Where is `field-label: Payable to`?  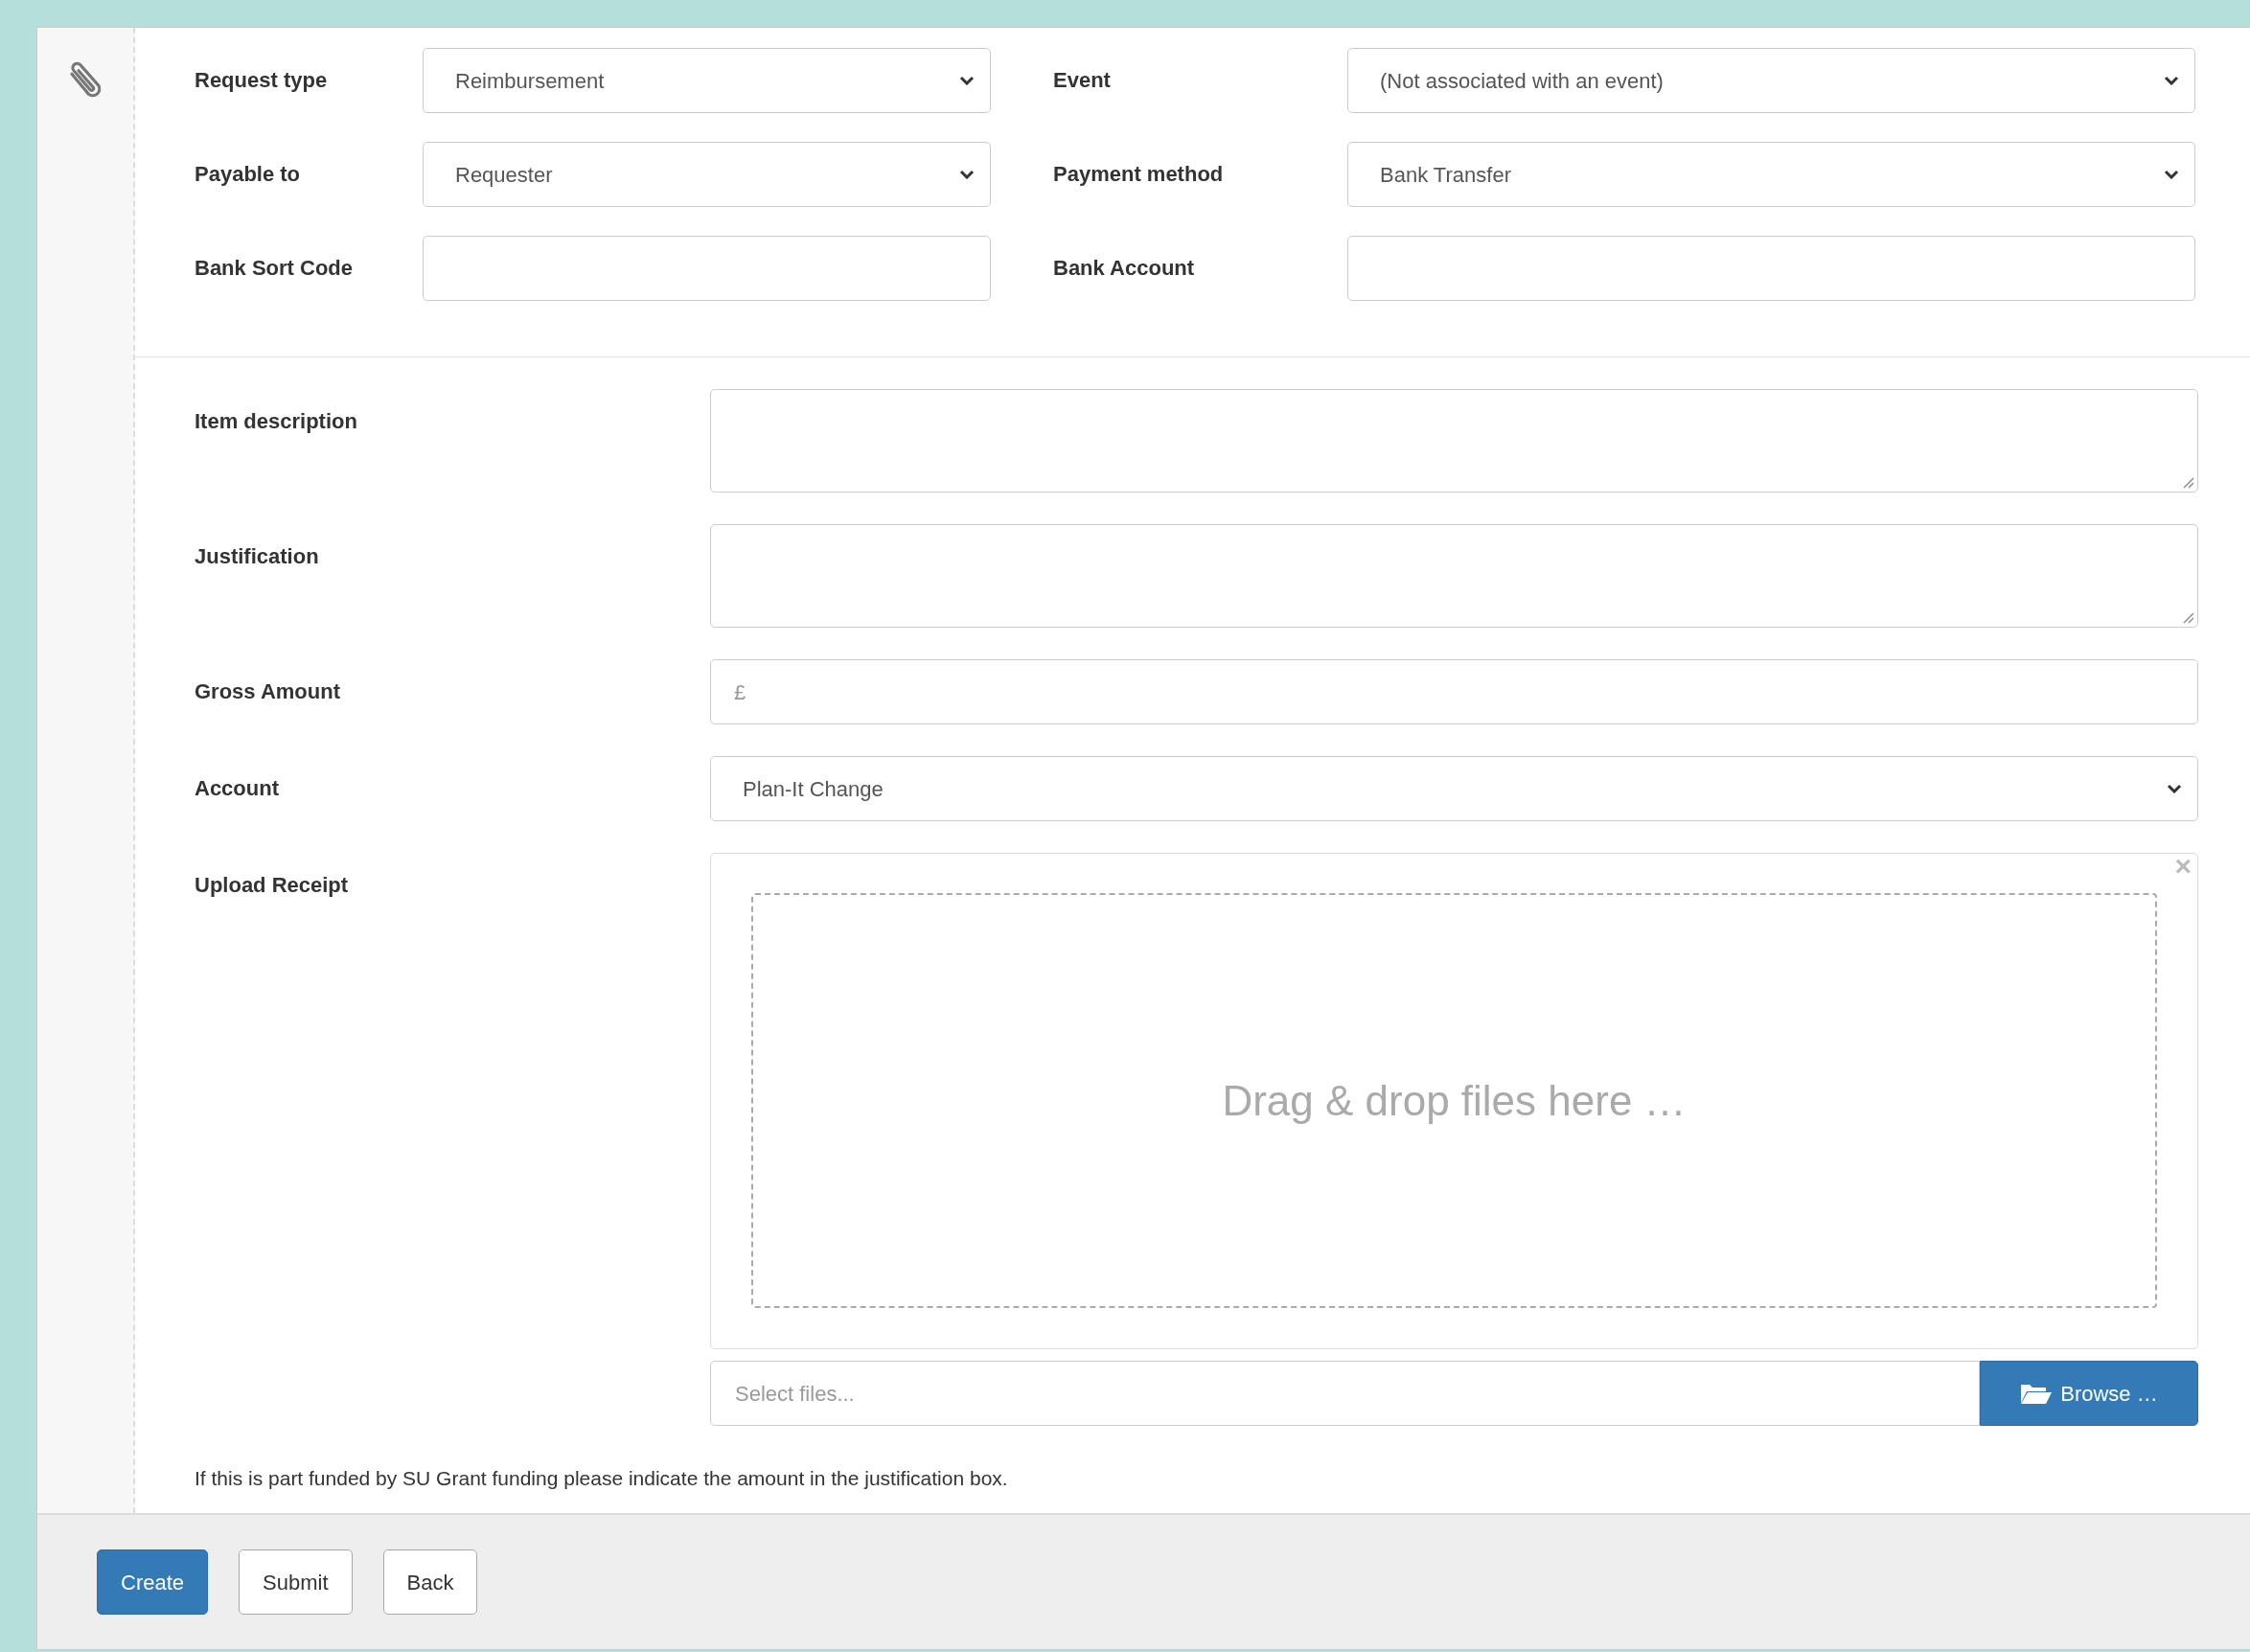 field-label: Payable to is located at coordinates (249, 174).